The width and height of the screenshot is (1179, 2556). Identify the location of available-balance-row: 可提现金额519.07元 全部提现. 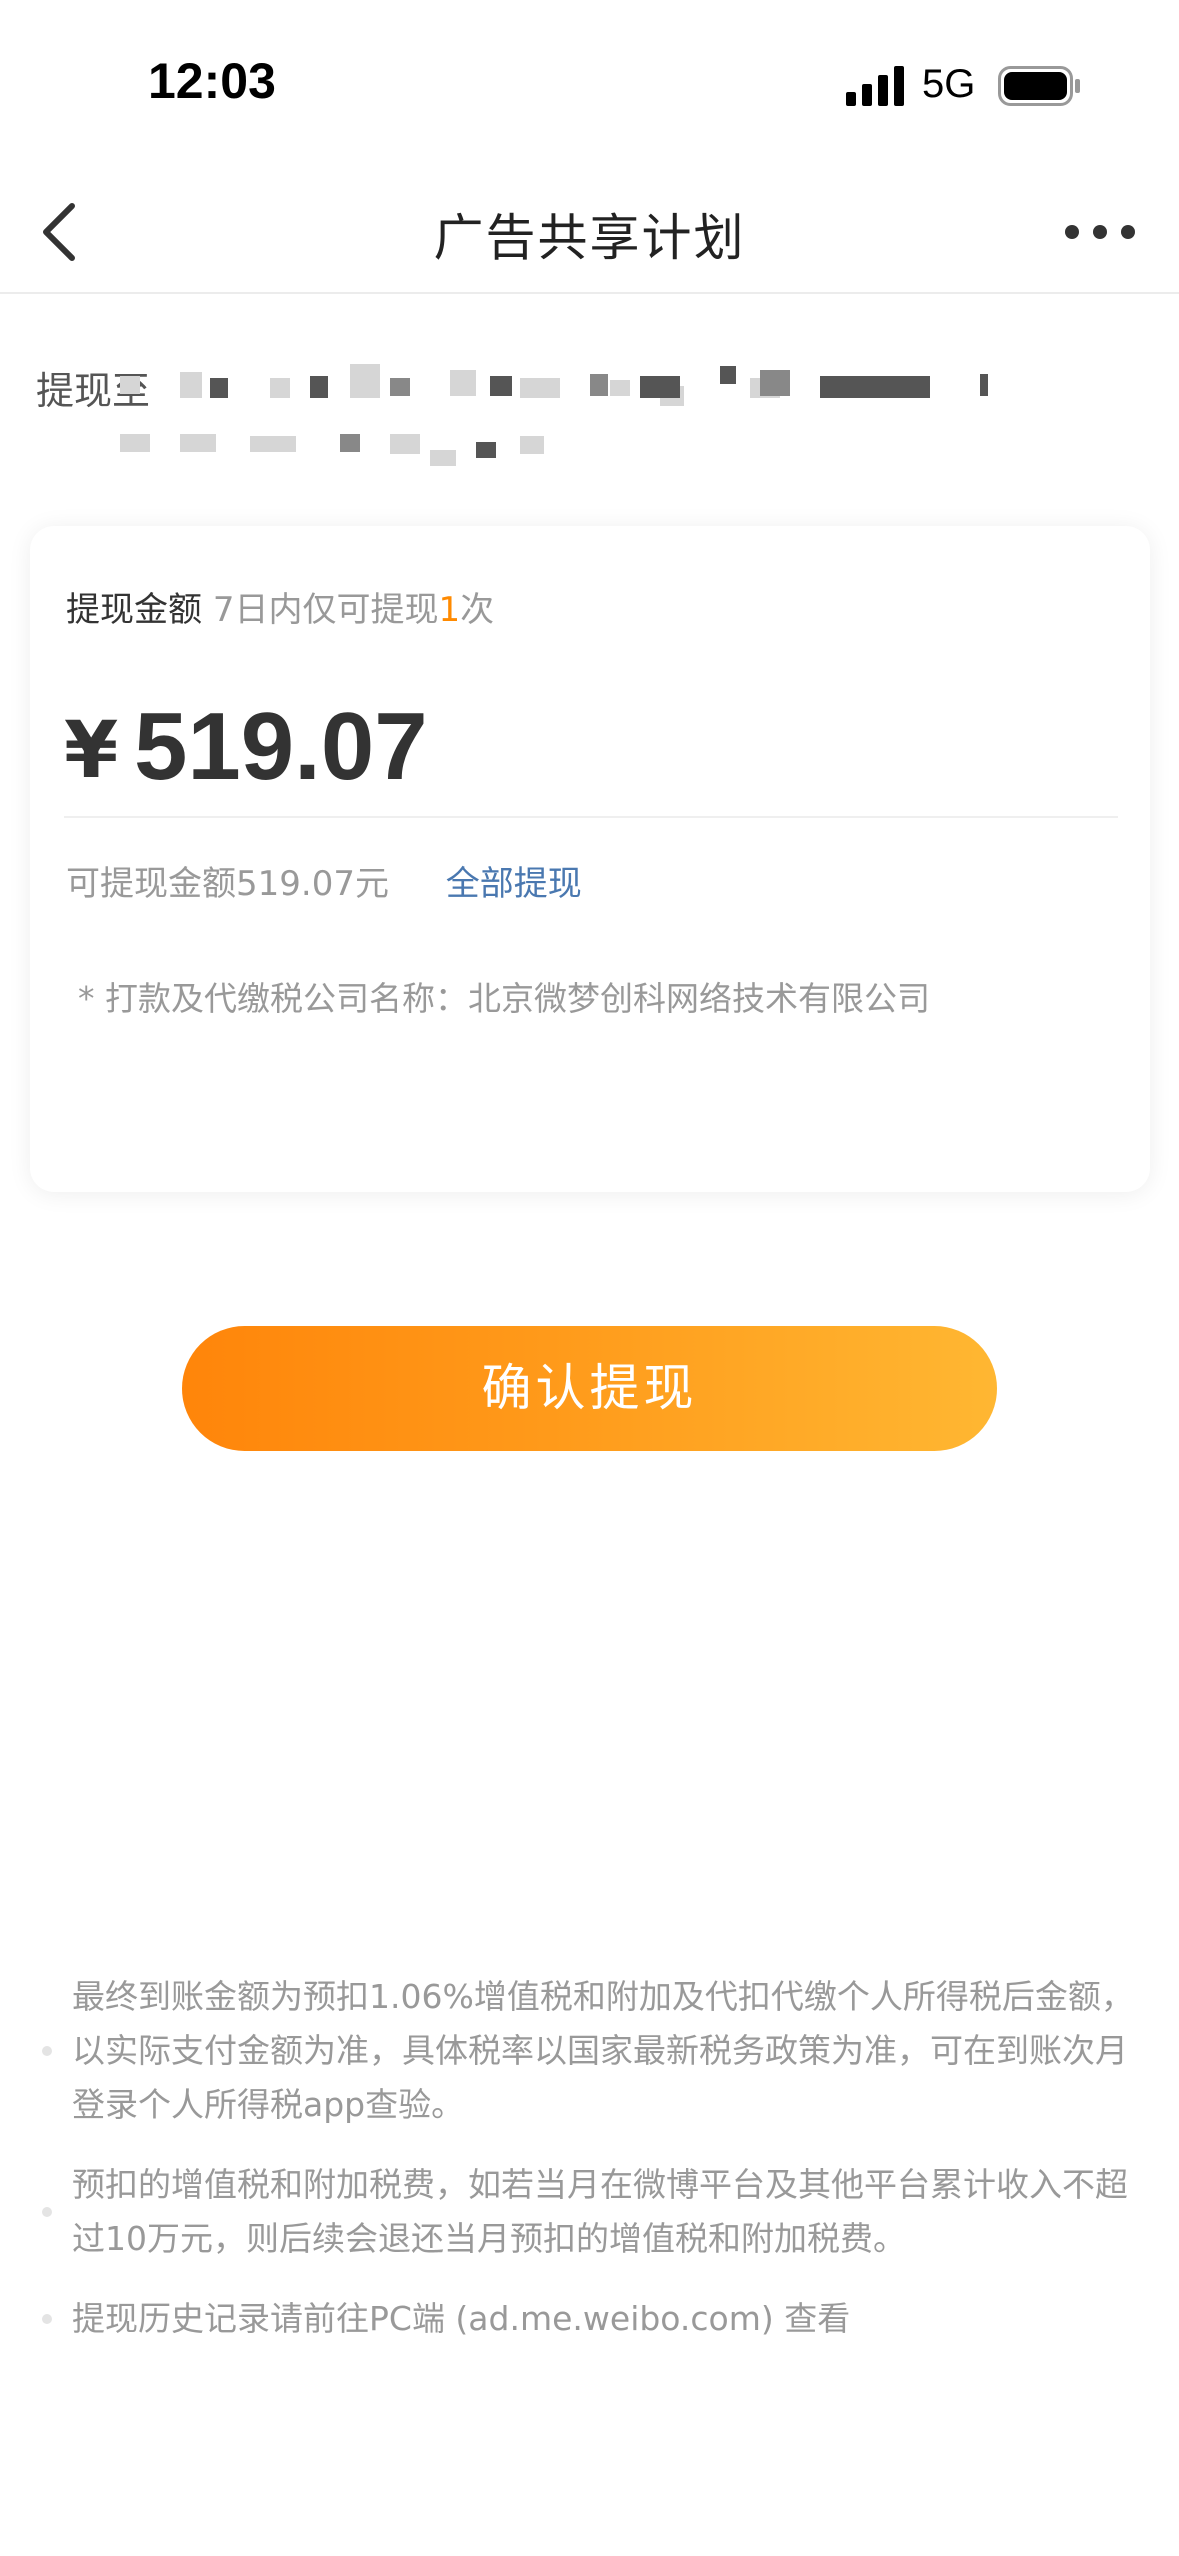
(324, 880).